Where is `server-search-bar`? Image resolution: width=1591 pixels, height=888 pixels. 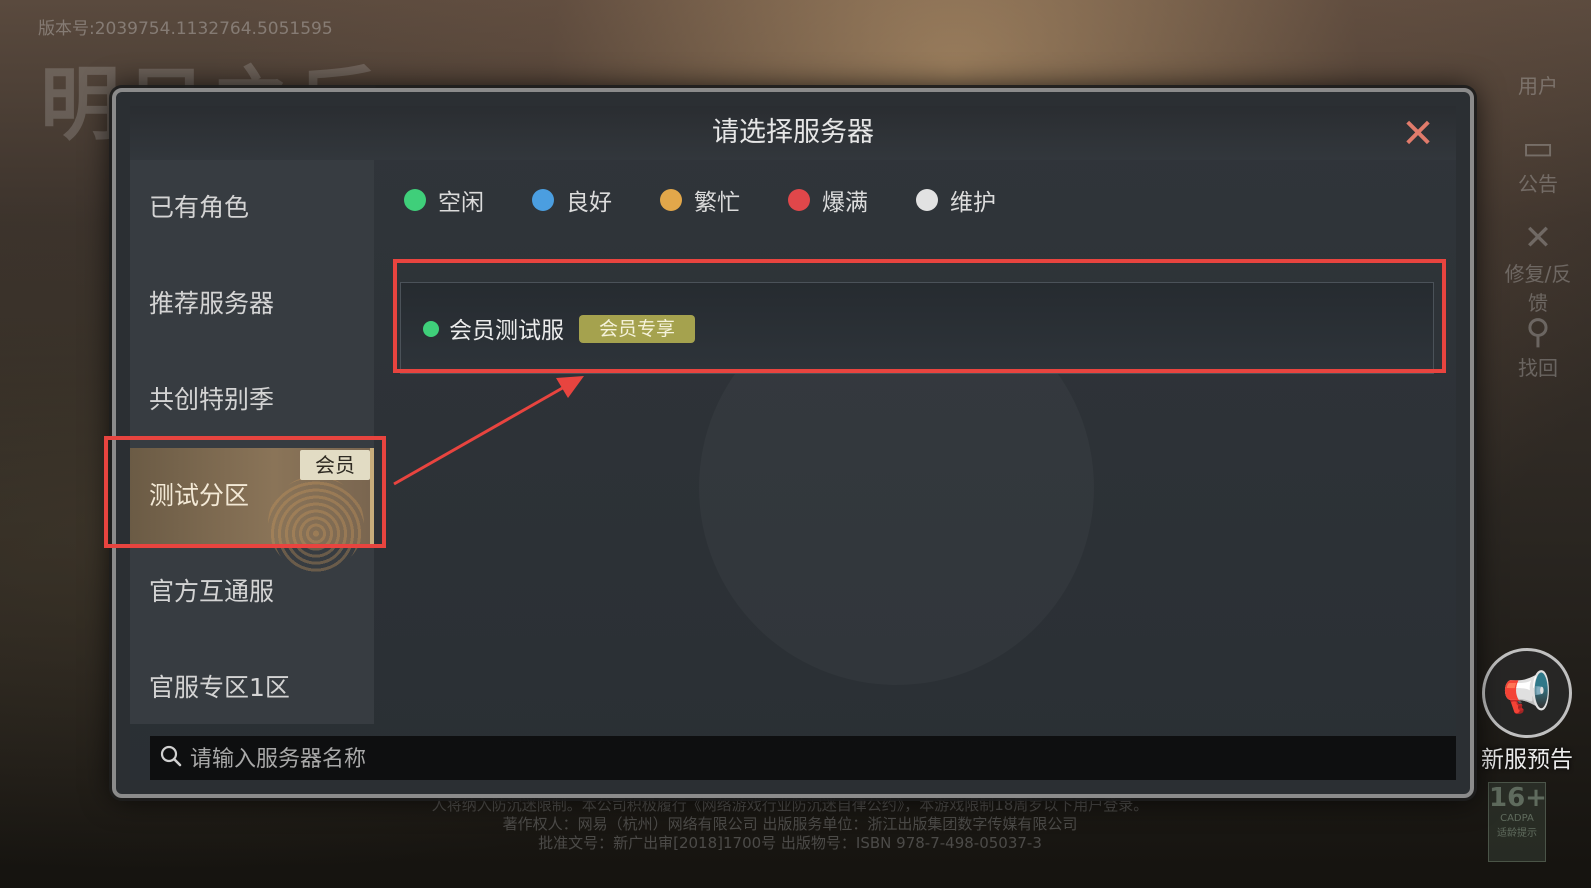
server-search-bar is located at coordinates (803, 758).